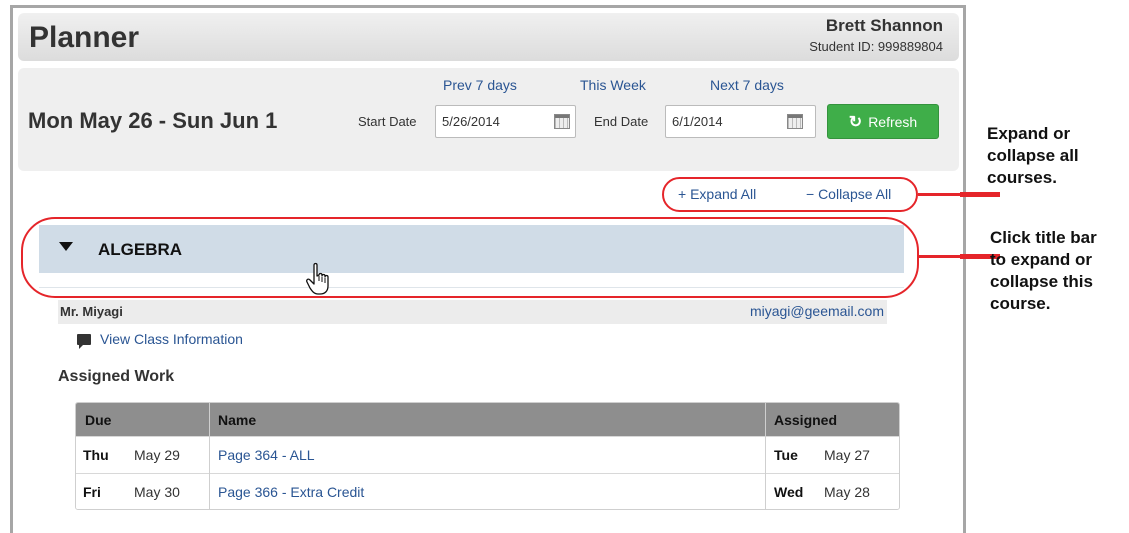 Image resolution: width=1129 pixels, height=533 pixels. I want to click on teacher-row: Mr. Miyagi miyagi@geemail.com, so click(472, 312).